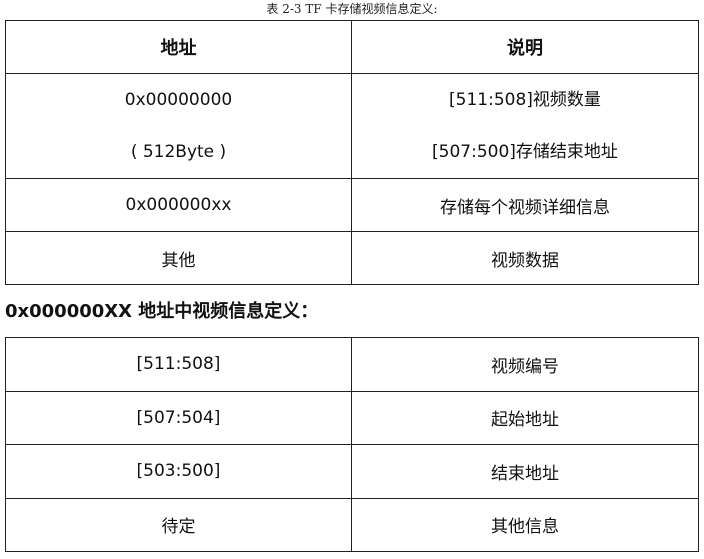  I want to click on table-row: 待定 其他信息, so click(352, 524).